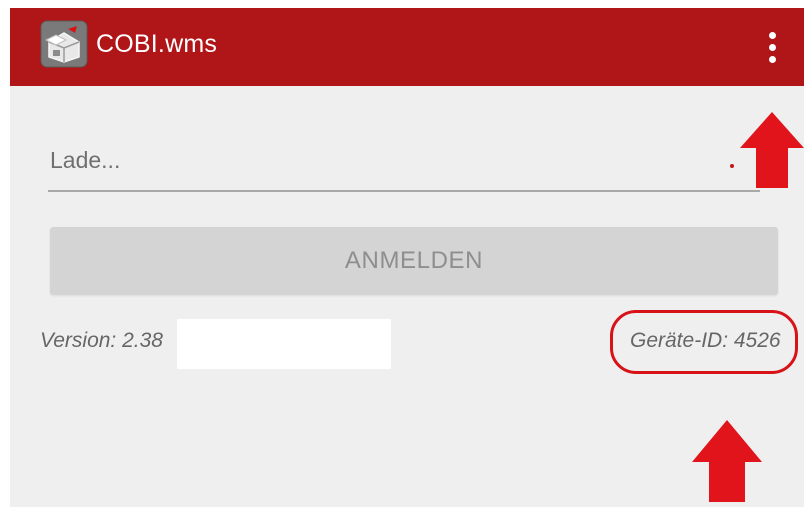 This screenshot has width=804, height=507. Describe the element at coordinates (64, 44) in the screenshot. I see `cobi-box-app-icon` at that location.